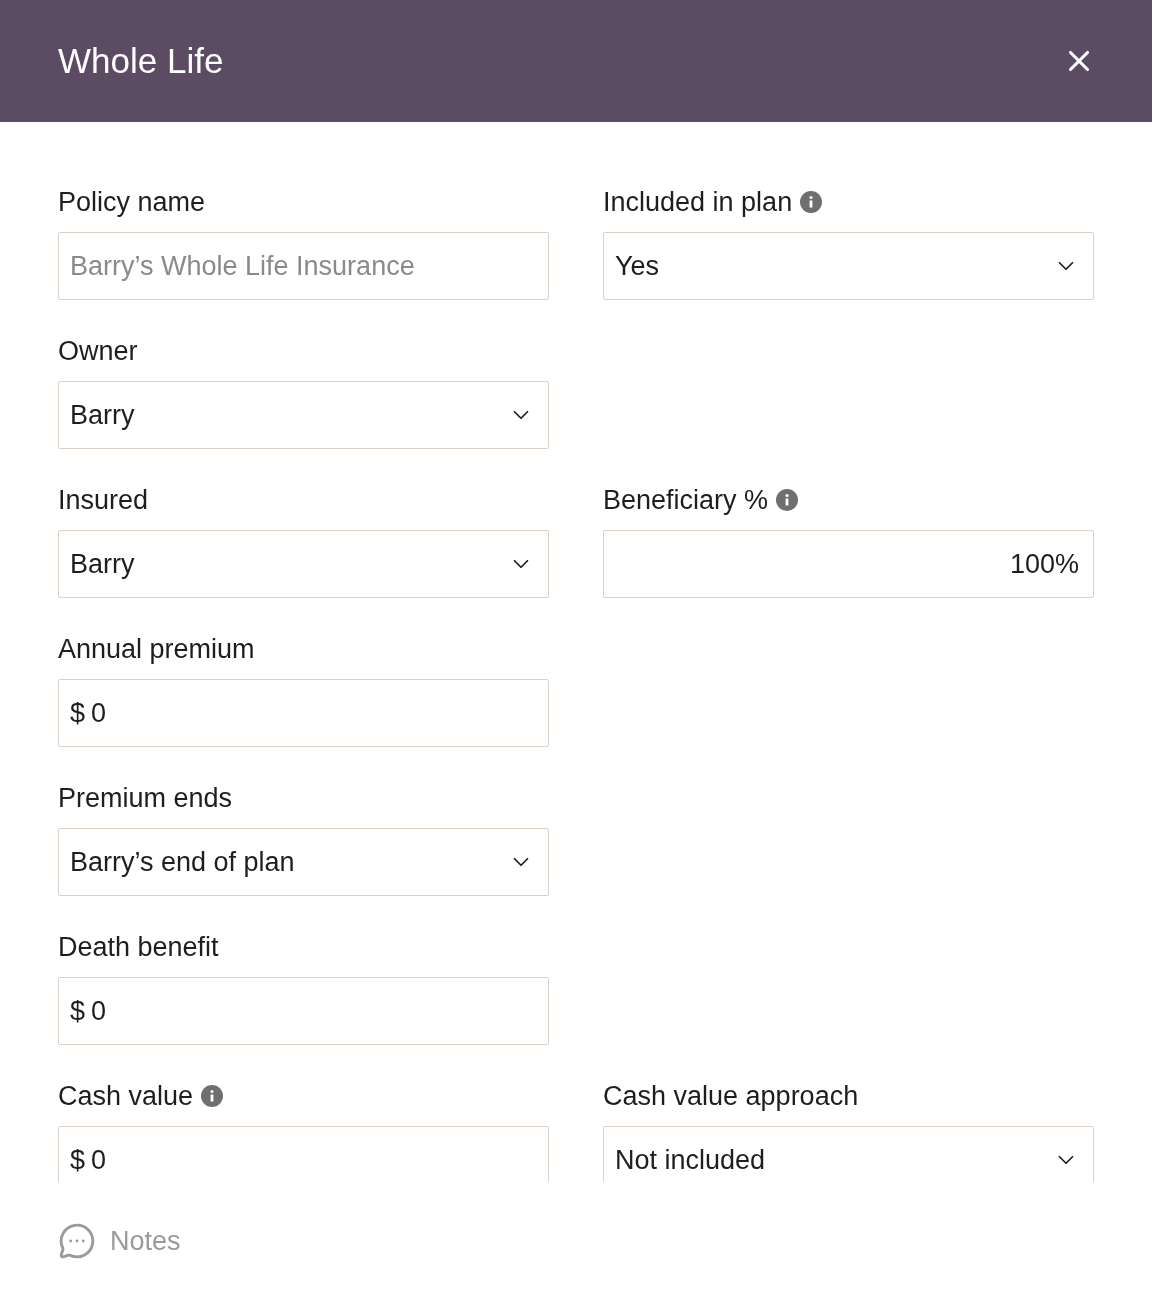  What do you see at coordinates (848, 1154) in the screenshot?
I see `select-field: Not included` at bounding box center [848, 1154].